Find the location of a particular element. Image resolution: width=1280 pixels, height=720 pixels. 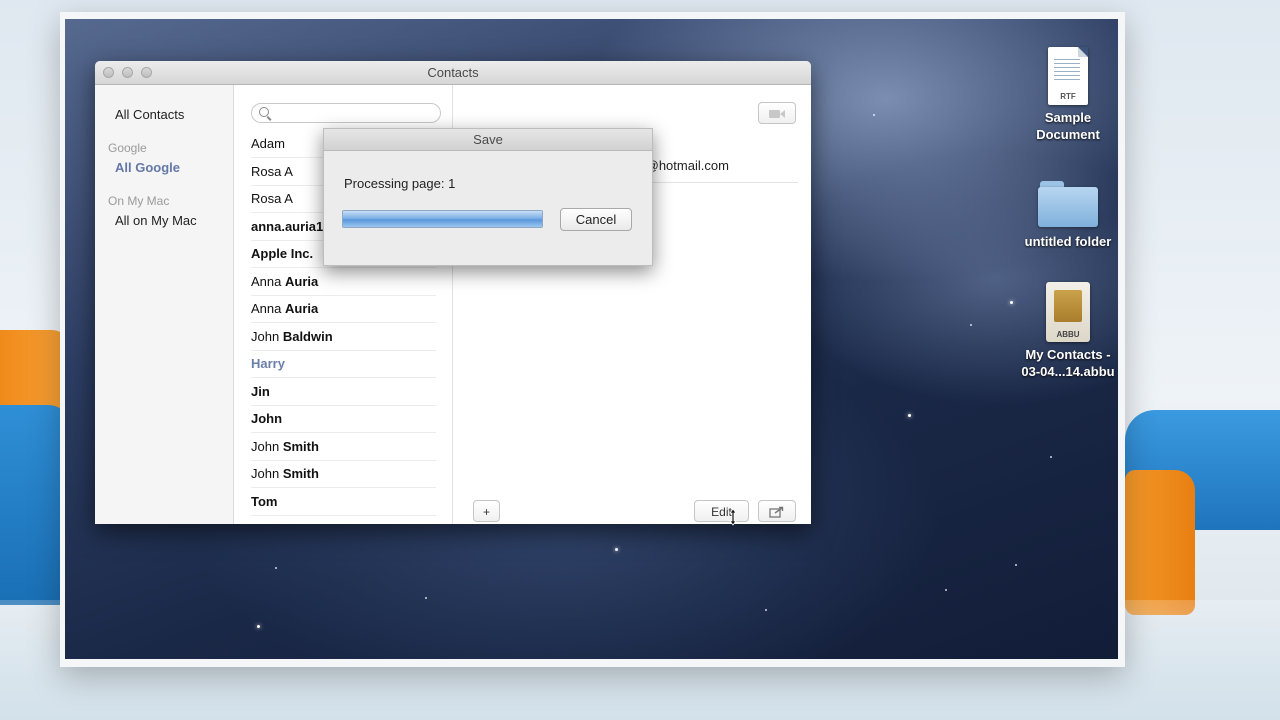

contact-row: John Baldwin is located at coordinates (343, 337).